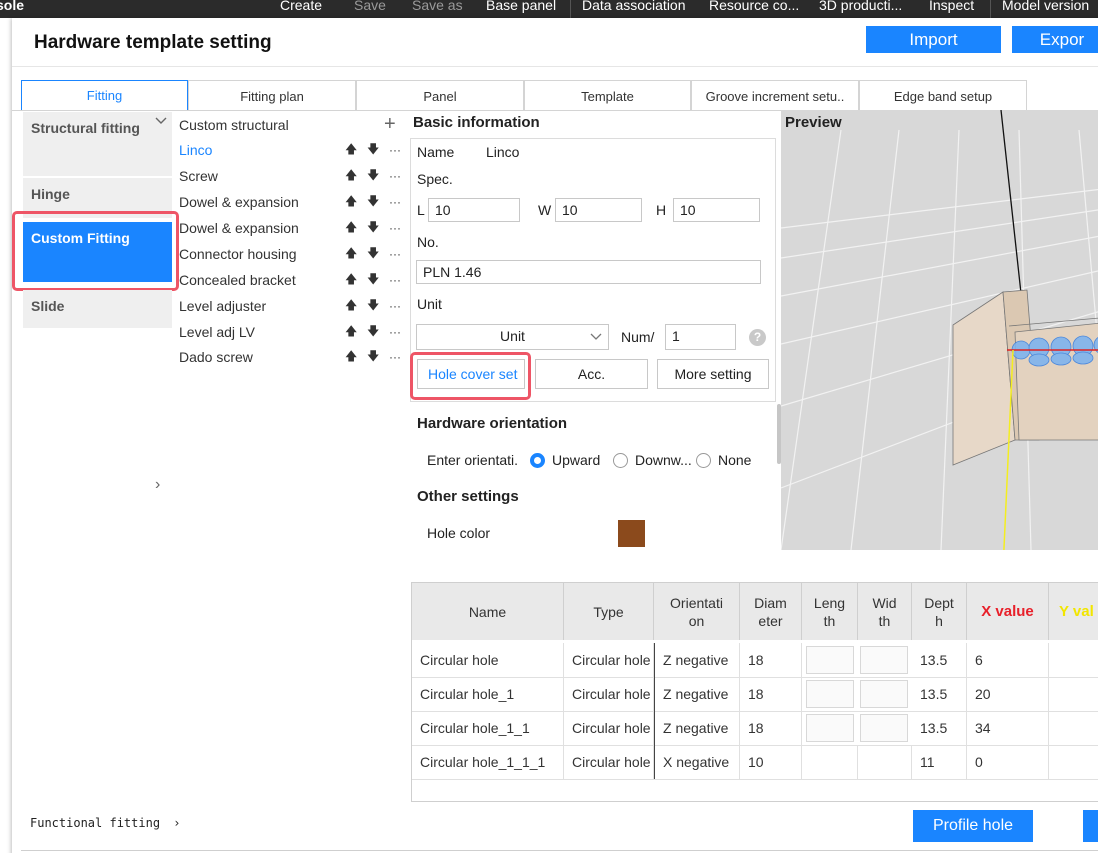  What do you see at coordinates (244, 176) in the screenshot?
I see `list-item: Screw` at bounding box center [244, 176].